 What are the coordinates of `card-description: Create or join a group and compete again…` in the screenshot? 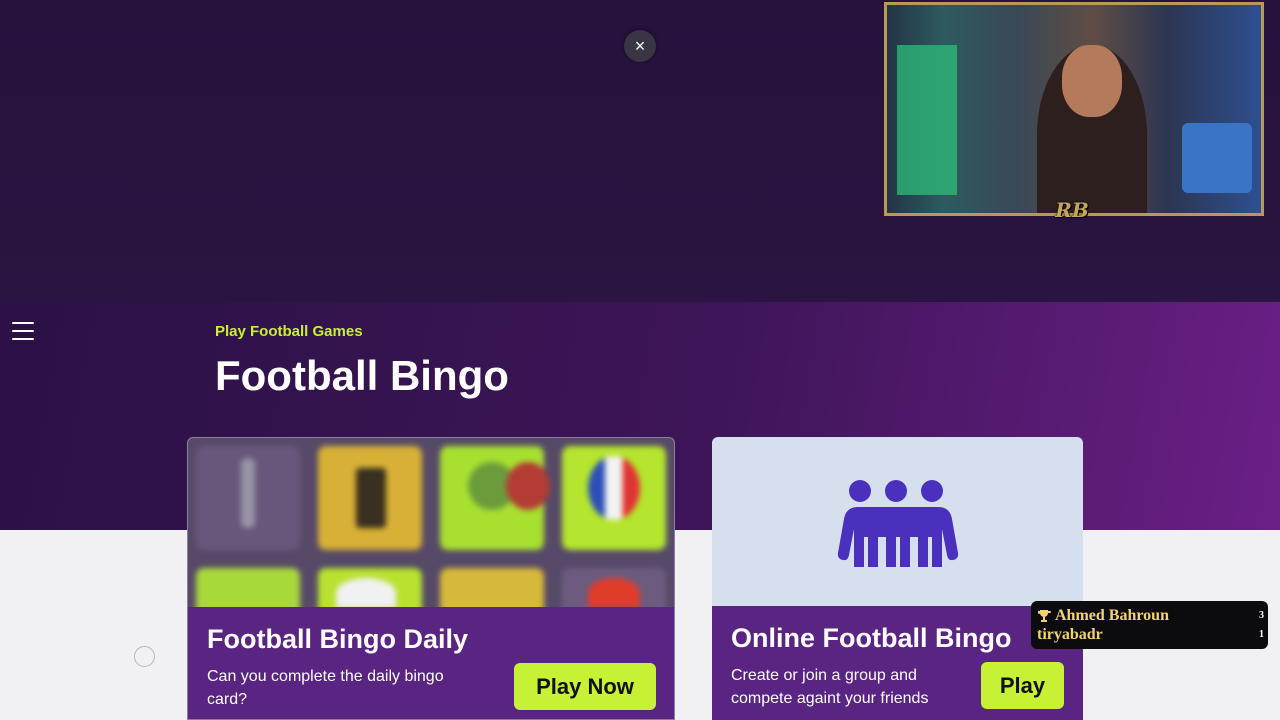 It's located at (830, 687).